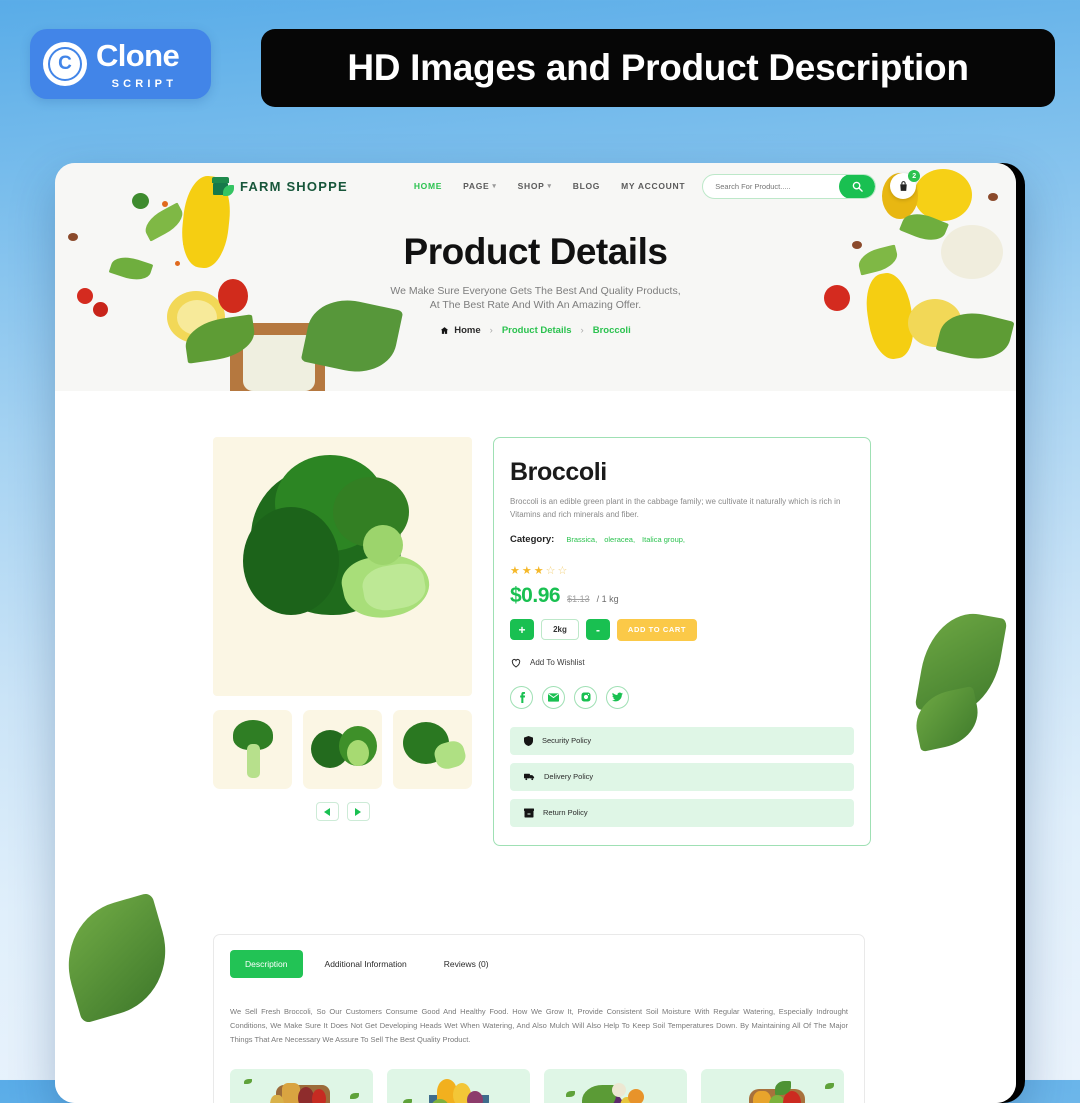 The height and width of the screenshot is (1103, 1080). What do you see at coordinates (521, 697) in the screenshot?
I see `facebook-share-button` at bounding box center [521, 697].